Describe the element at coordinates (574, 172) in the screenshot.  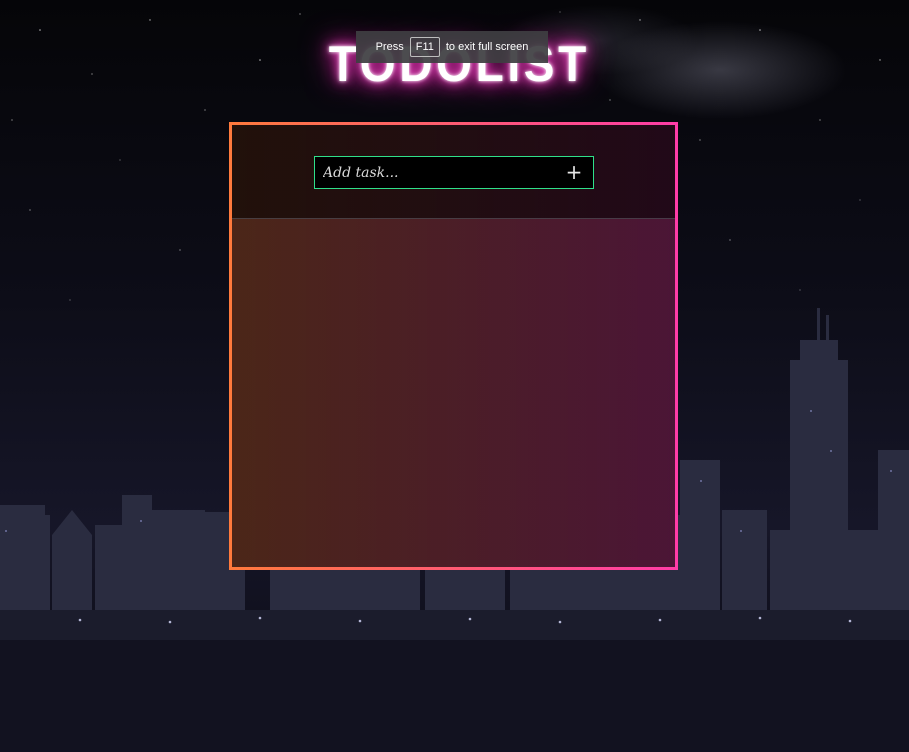
I see `add-task-button: +` at that location.